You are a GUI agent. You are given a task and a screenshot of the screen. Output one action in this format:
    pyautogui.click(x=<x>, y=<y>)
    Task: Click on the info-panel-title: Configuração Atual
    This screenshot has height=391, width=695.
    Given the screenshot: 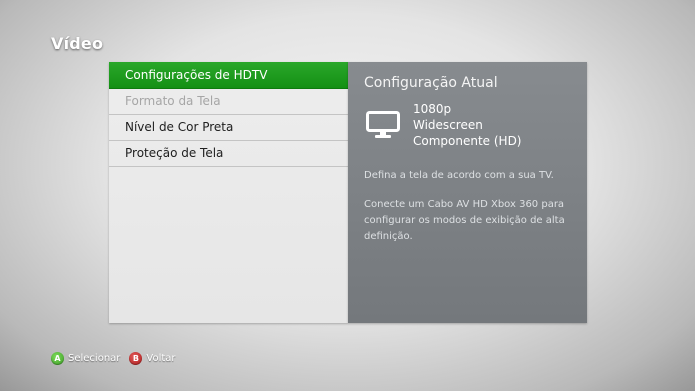 What is the action you would take?
    pyautogui.click(x=431, y=83)
    